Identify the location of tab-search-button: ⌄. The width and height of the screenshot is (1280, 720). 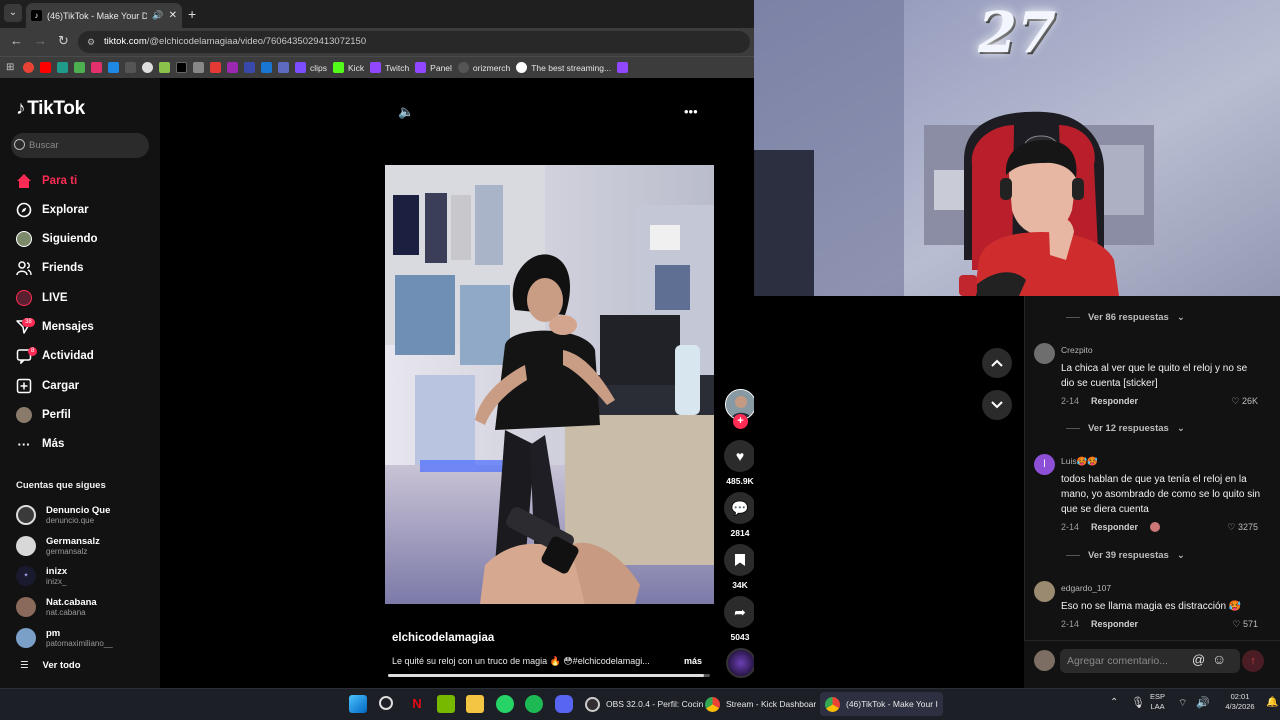
(13, 13).